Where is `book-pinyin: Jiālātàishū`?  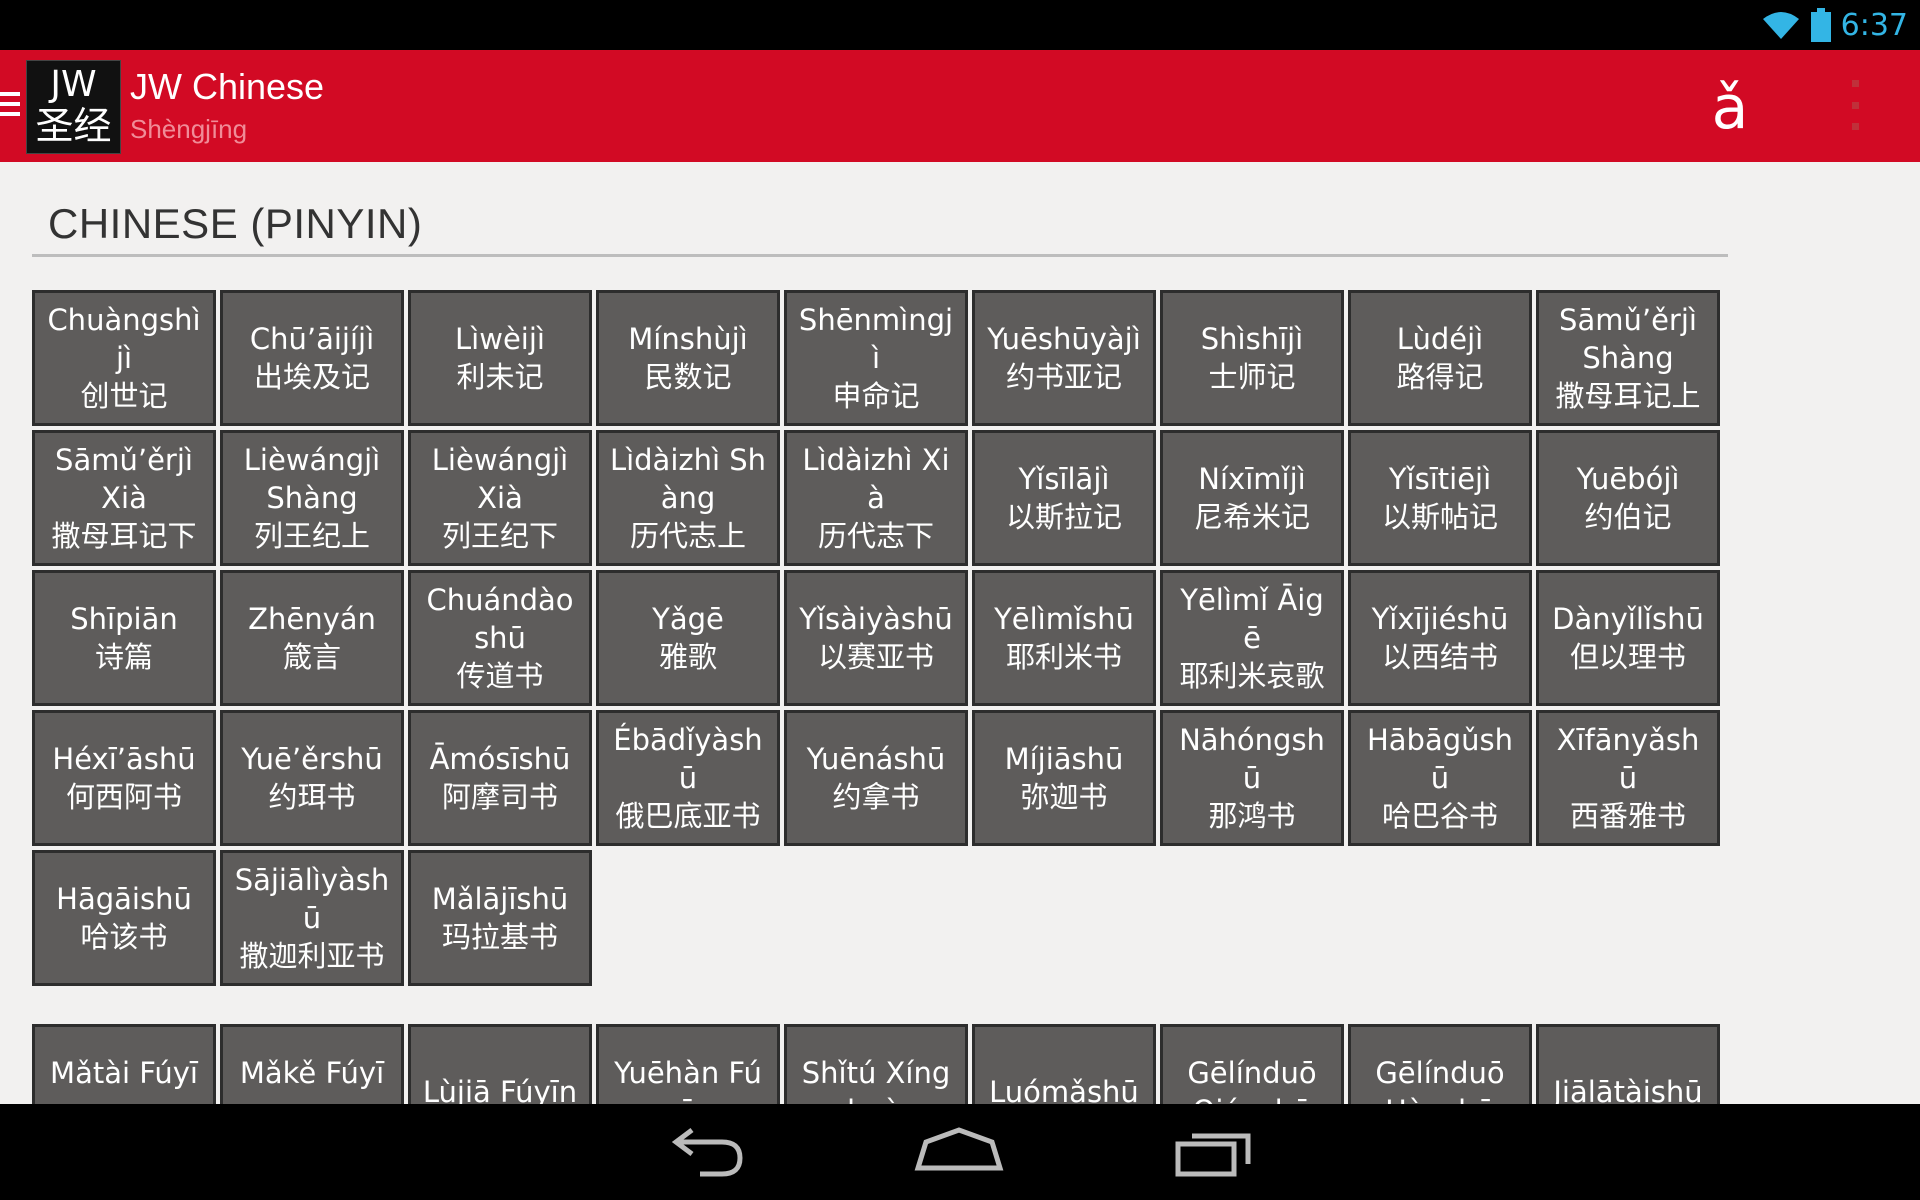
book-pinyin: Jiālātàishū is located at coordinates (1628, 1089).